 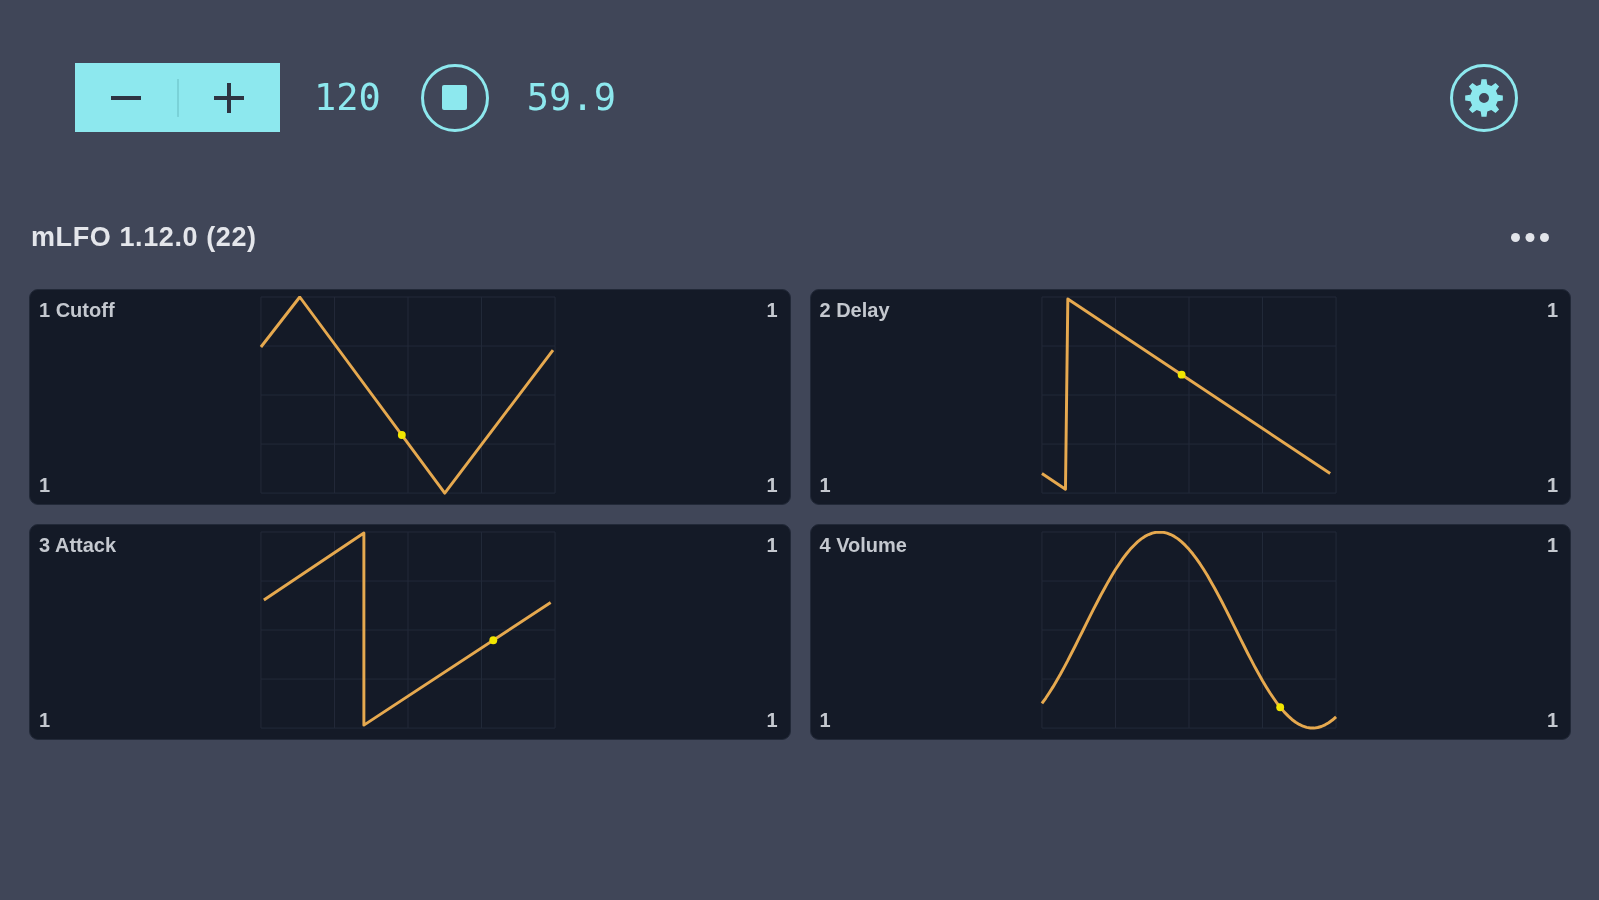 I want to click on readout-value: 59.9, so click(x=571, y=97).